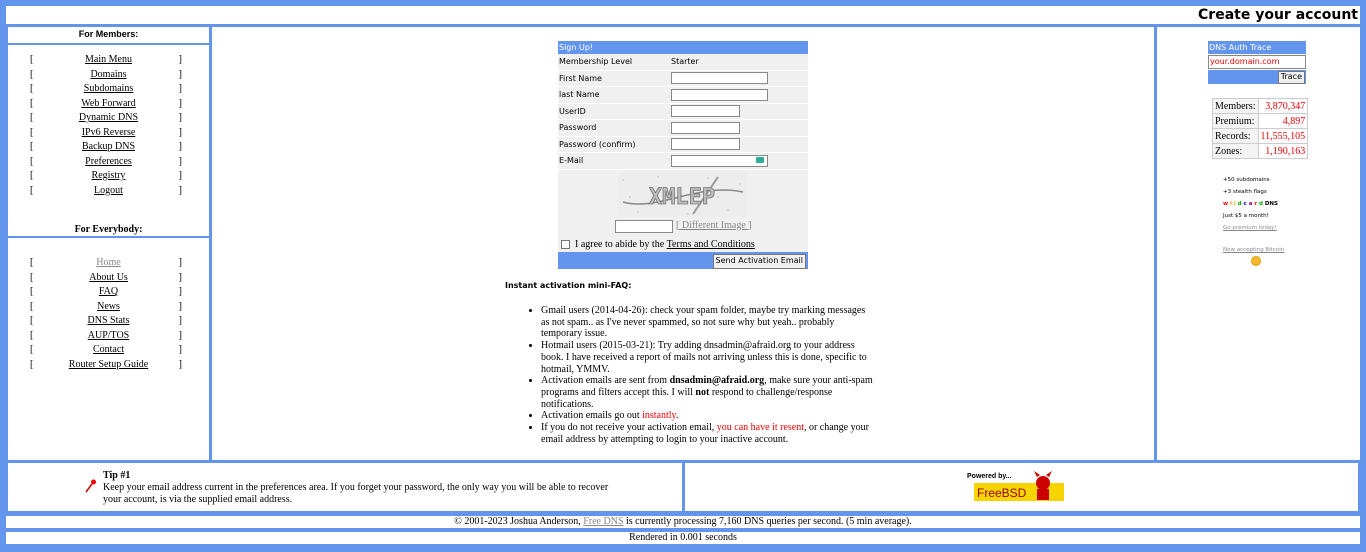 The width and height of the screenshot is (1366, 552). What do you see at coordinates (1257, 77) in the screenshot?
I see `trace-bar: Trace` at bounding box center [1257, 77].